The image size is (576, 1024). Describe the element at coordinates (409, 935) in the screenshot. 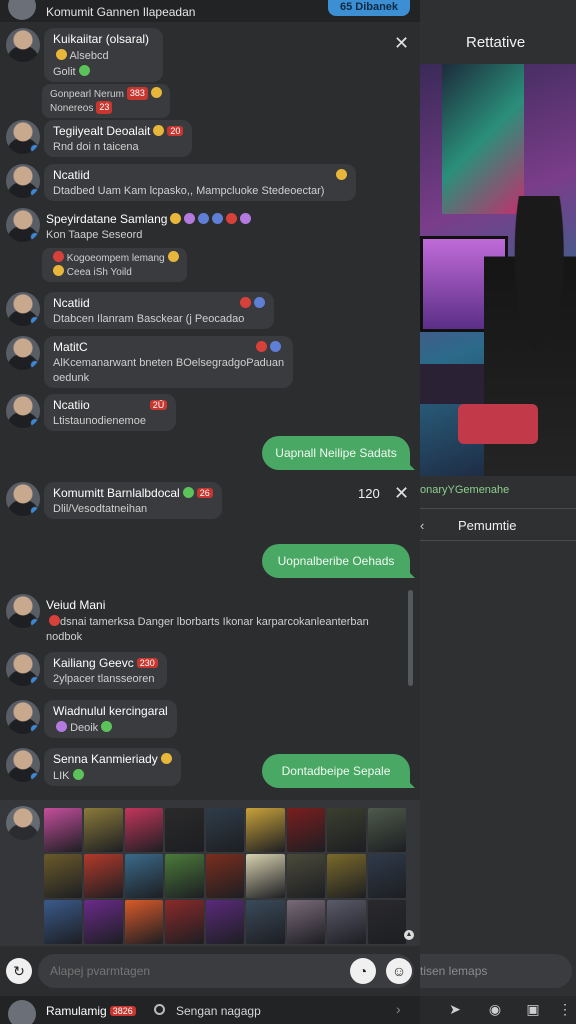

I see `download-icon: ▲` at that location.